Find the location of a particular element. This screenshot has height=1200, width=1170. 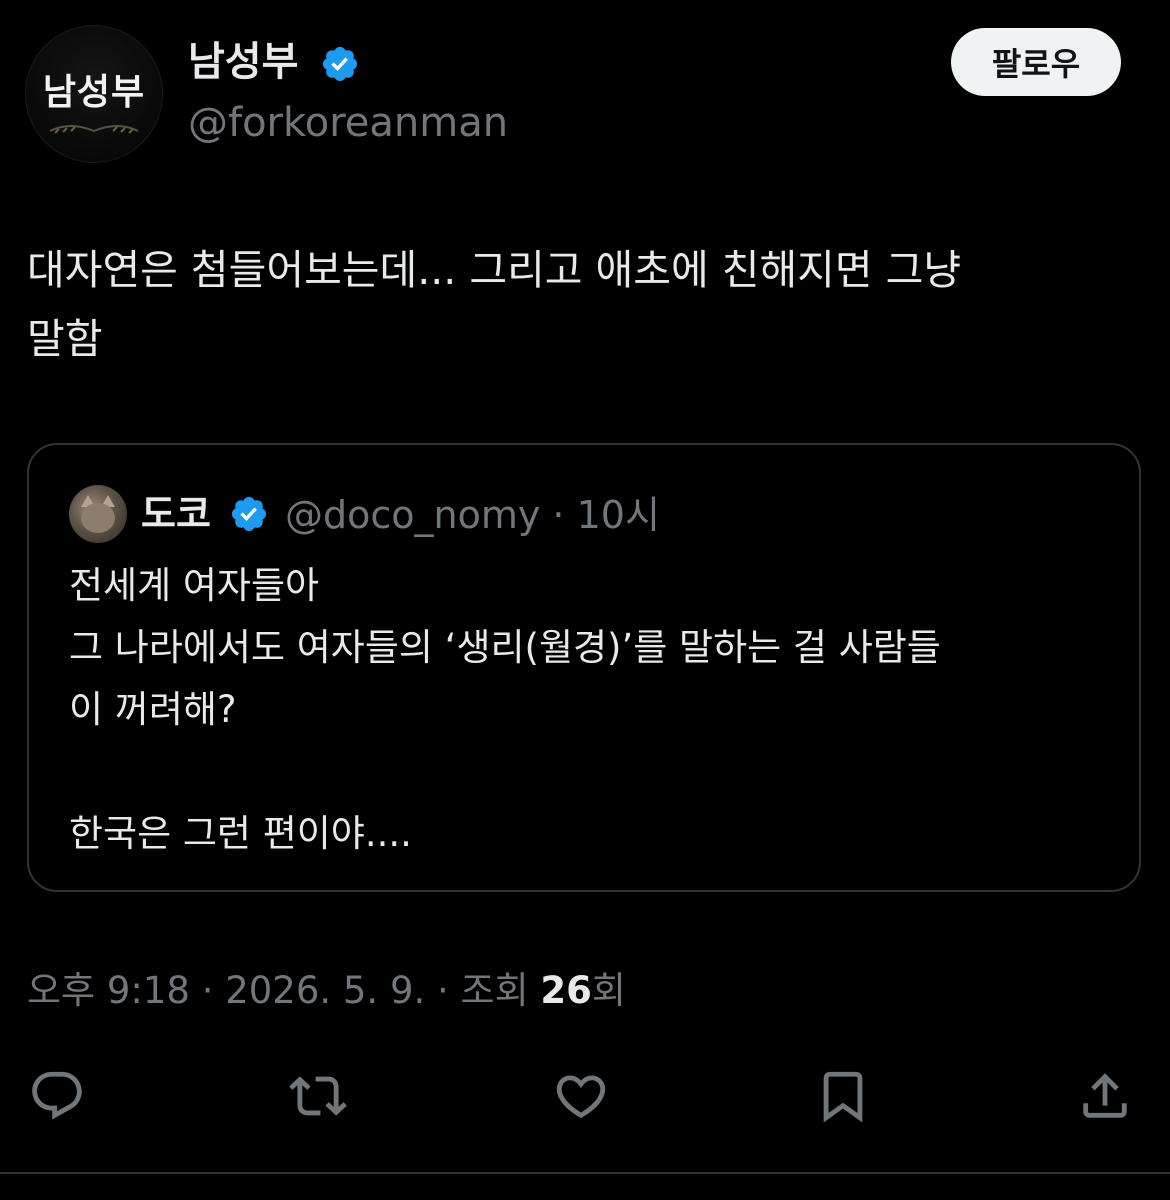

like-icon is located at coordinates (581, 1097).